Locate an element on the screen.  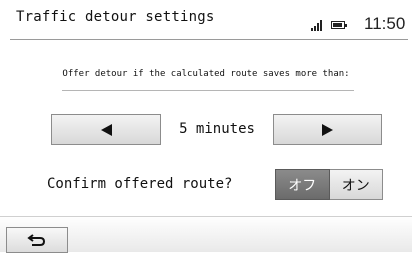
confirm-route-label: Confirm offered route? is located at coordinates (140, 184).